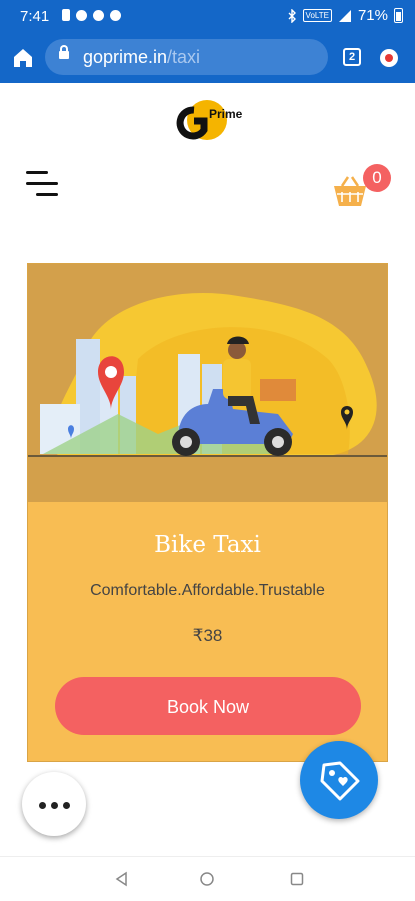 The width and height of the screenshot is (415, 901). I want to click on goprime-logo: Prime, so click(209, 120).